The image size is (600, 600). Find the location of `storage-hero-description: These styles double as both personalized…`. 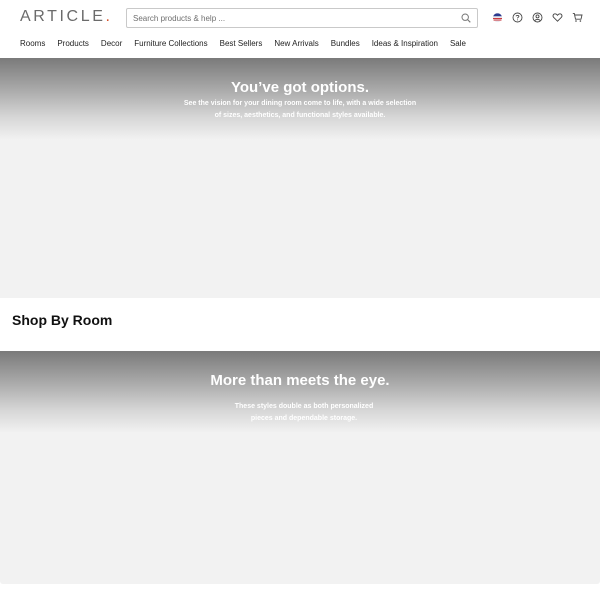

storage-hero-description: These styles double as both personalized… is located at coordinates (304, 412).